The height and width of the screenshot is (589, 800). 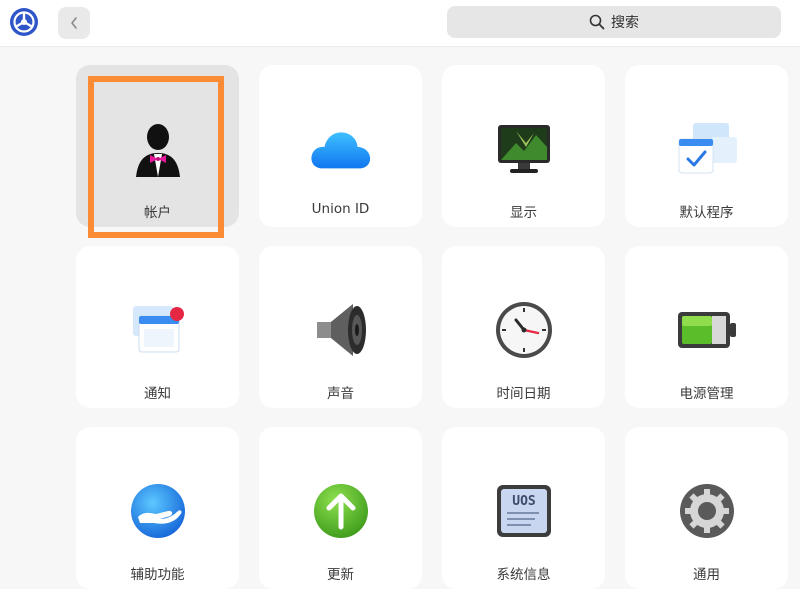 I want to click on monitor-icon, so click(x=524, y=149).